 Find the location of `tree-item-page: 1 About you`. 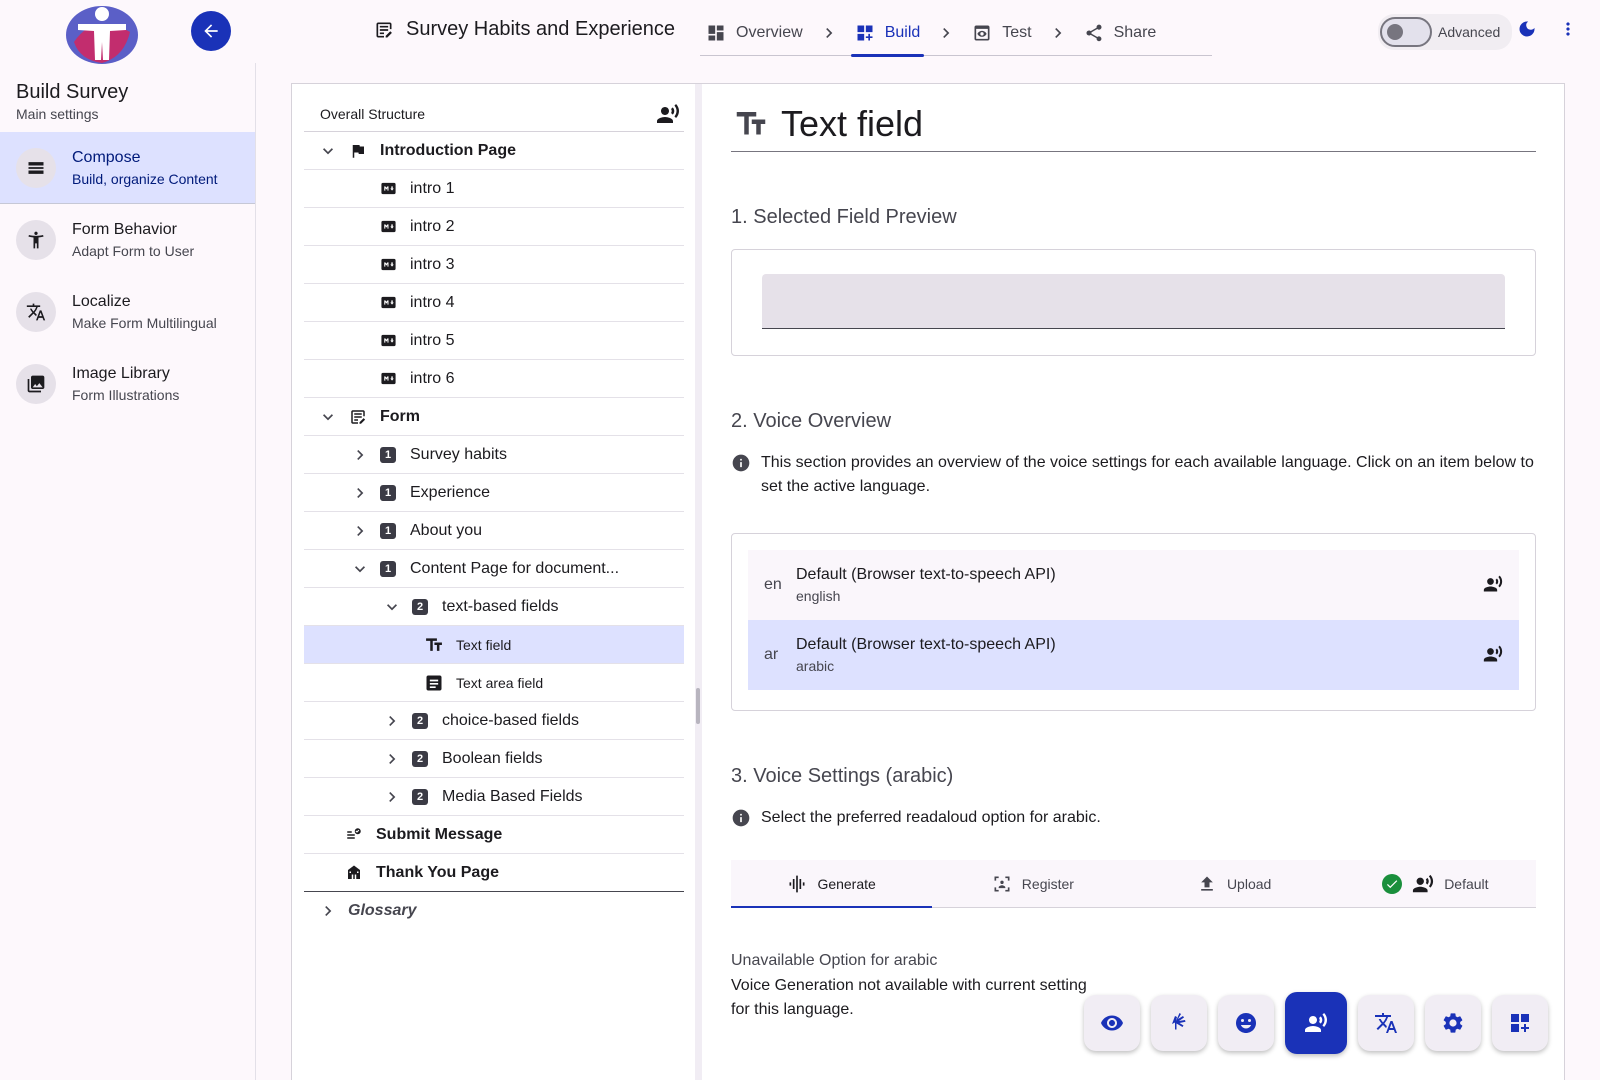

tree-item-page: 1 About you is located at coordinates (494, 531).